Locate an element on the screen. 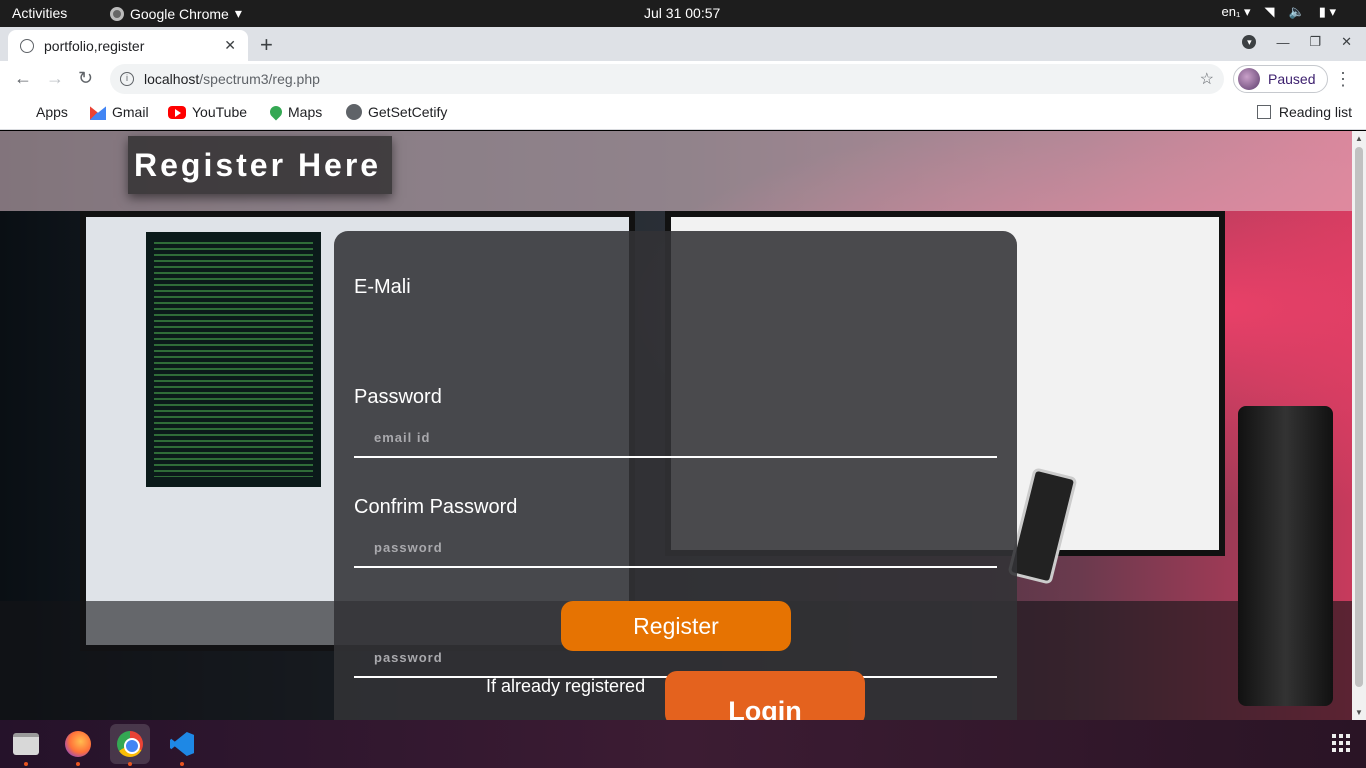  avatar is located at coordinates (1249, 79).